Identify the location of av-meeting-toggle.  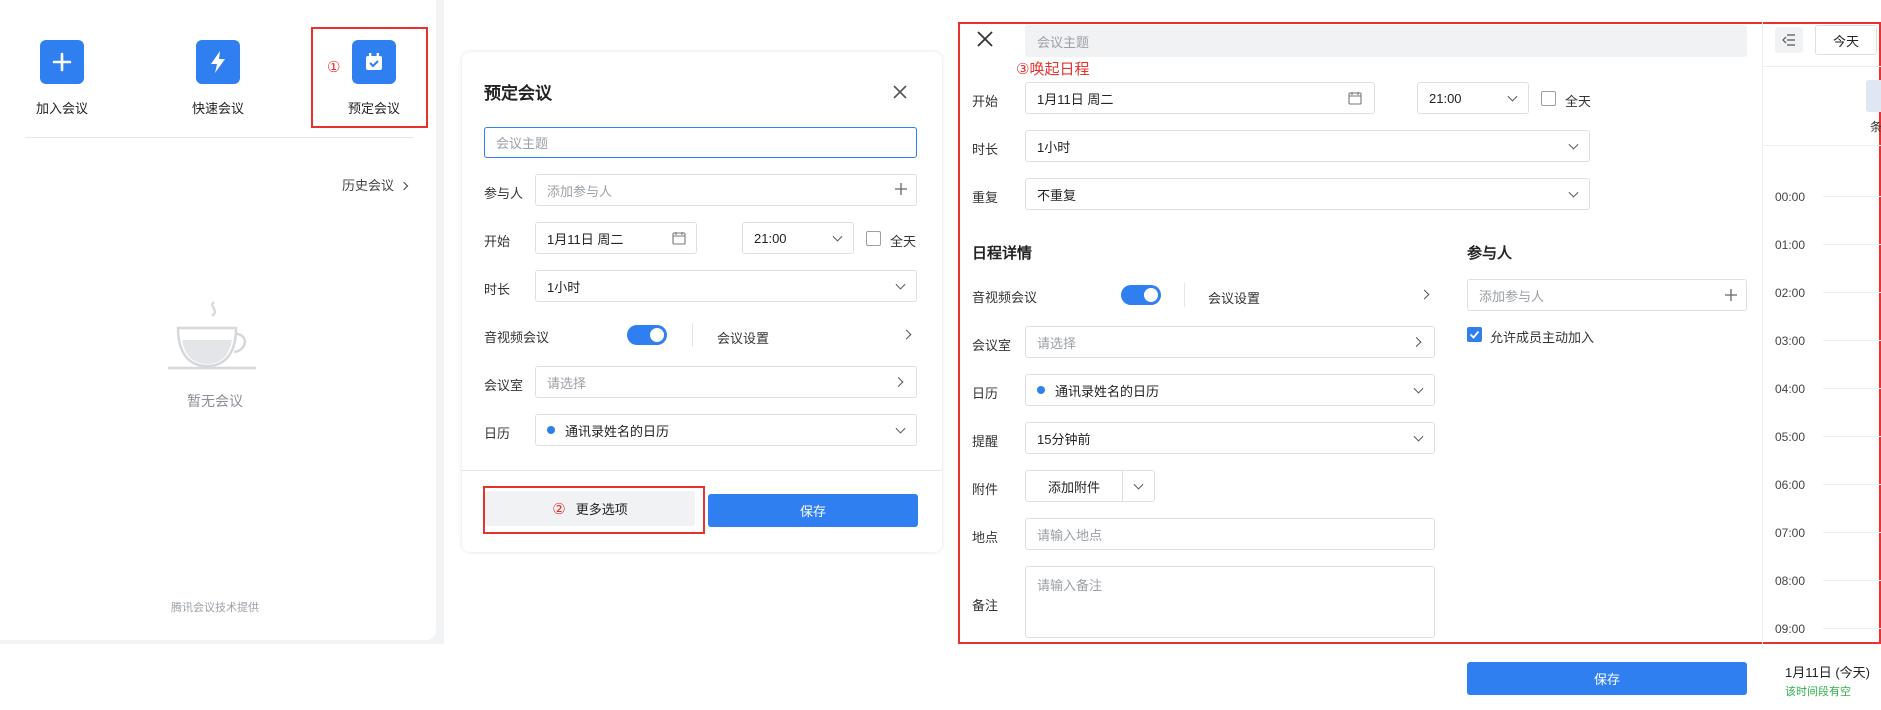
(647, 335).